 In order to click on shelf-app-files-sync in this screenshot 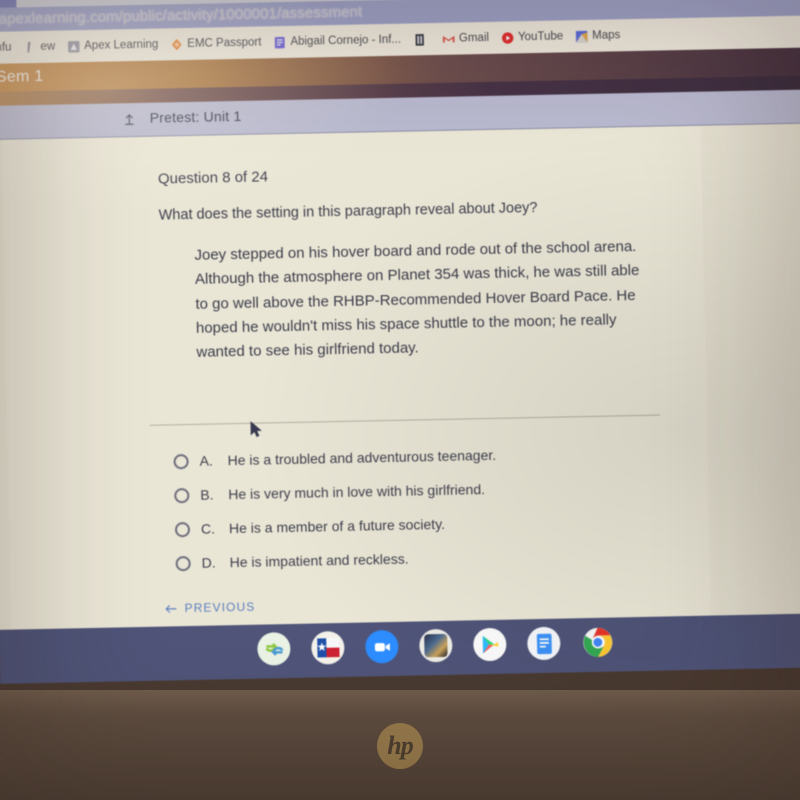, I will do `click(274, 649)`.